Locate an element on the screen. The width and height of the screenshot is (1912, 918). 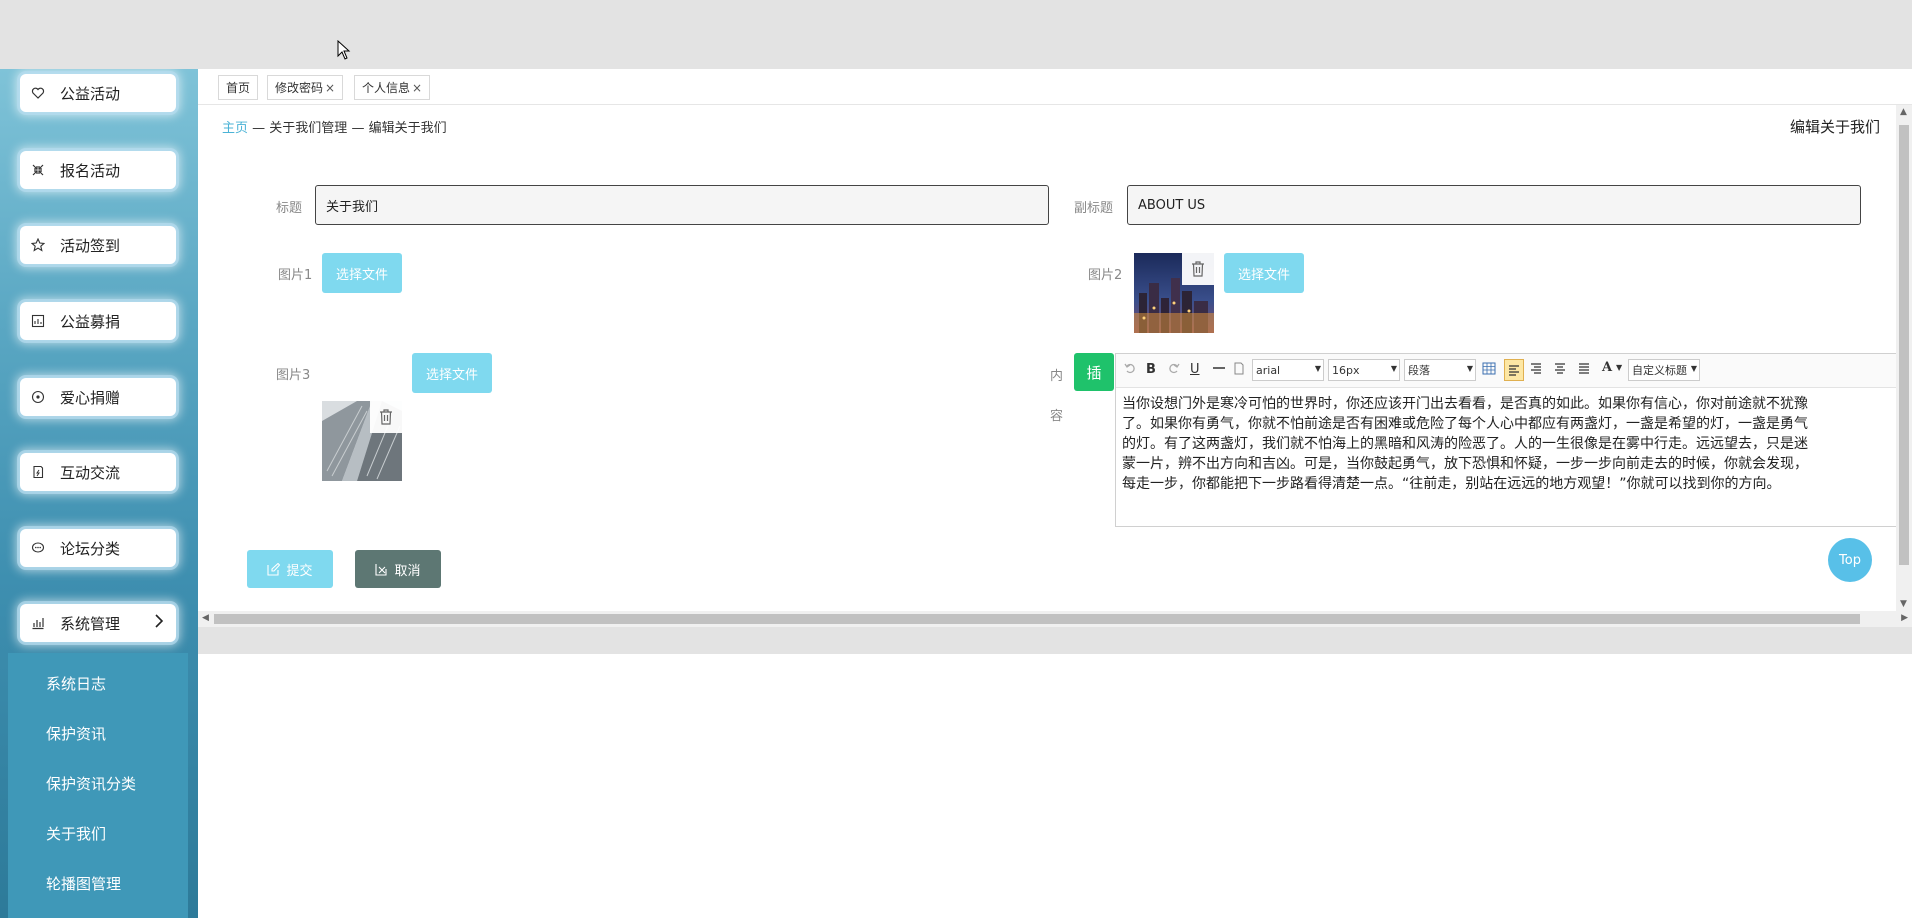
sidebar-item-forum-category: 论坛分类 is located at coordinates (98, 548).